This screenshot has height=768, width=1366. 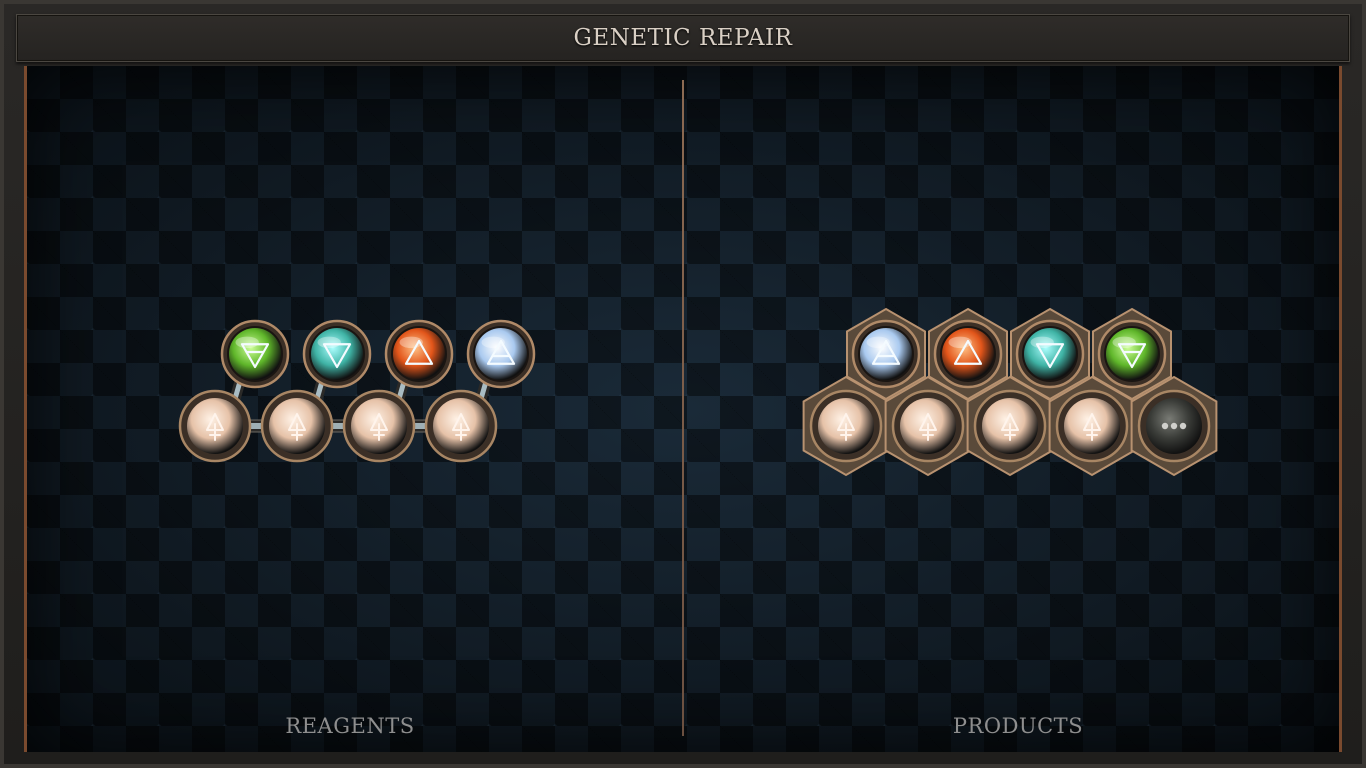 What do you see at coordinates (1010, 392) in the screenshot?
I see `products-chain` at bounding box center [1010, 392].